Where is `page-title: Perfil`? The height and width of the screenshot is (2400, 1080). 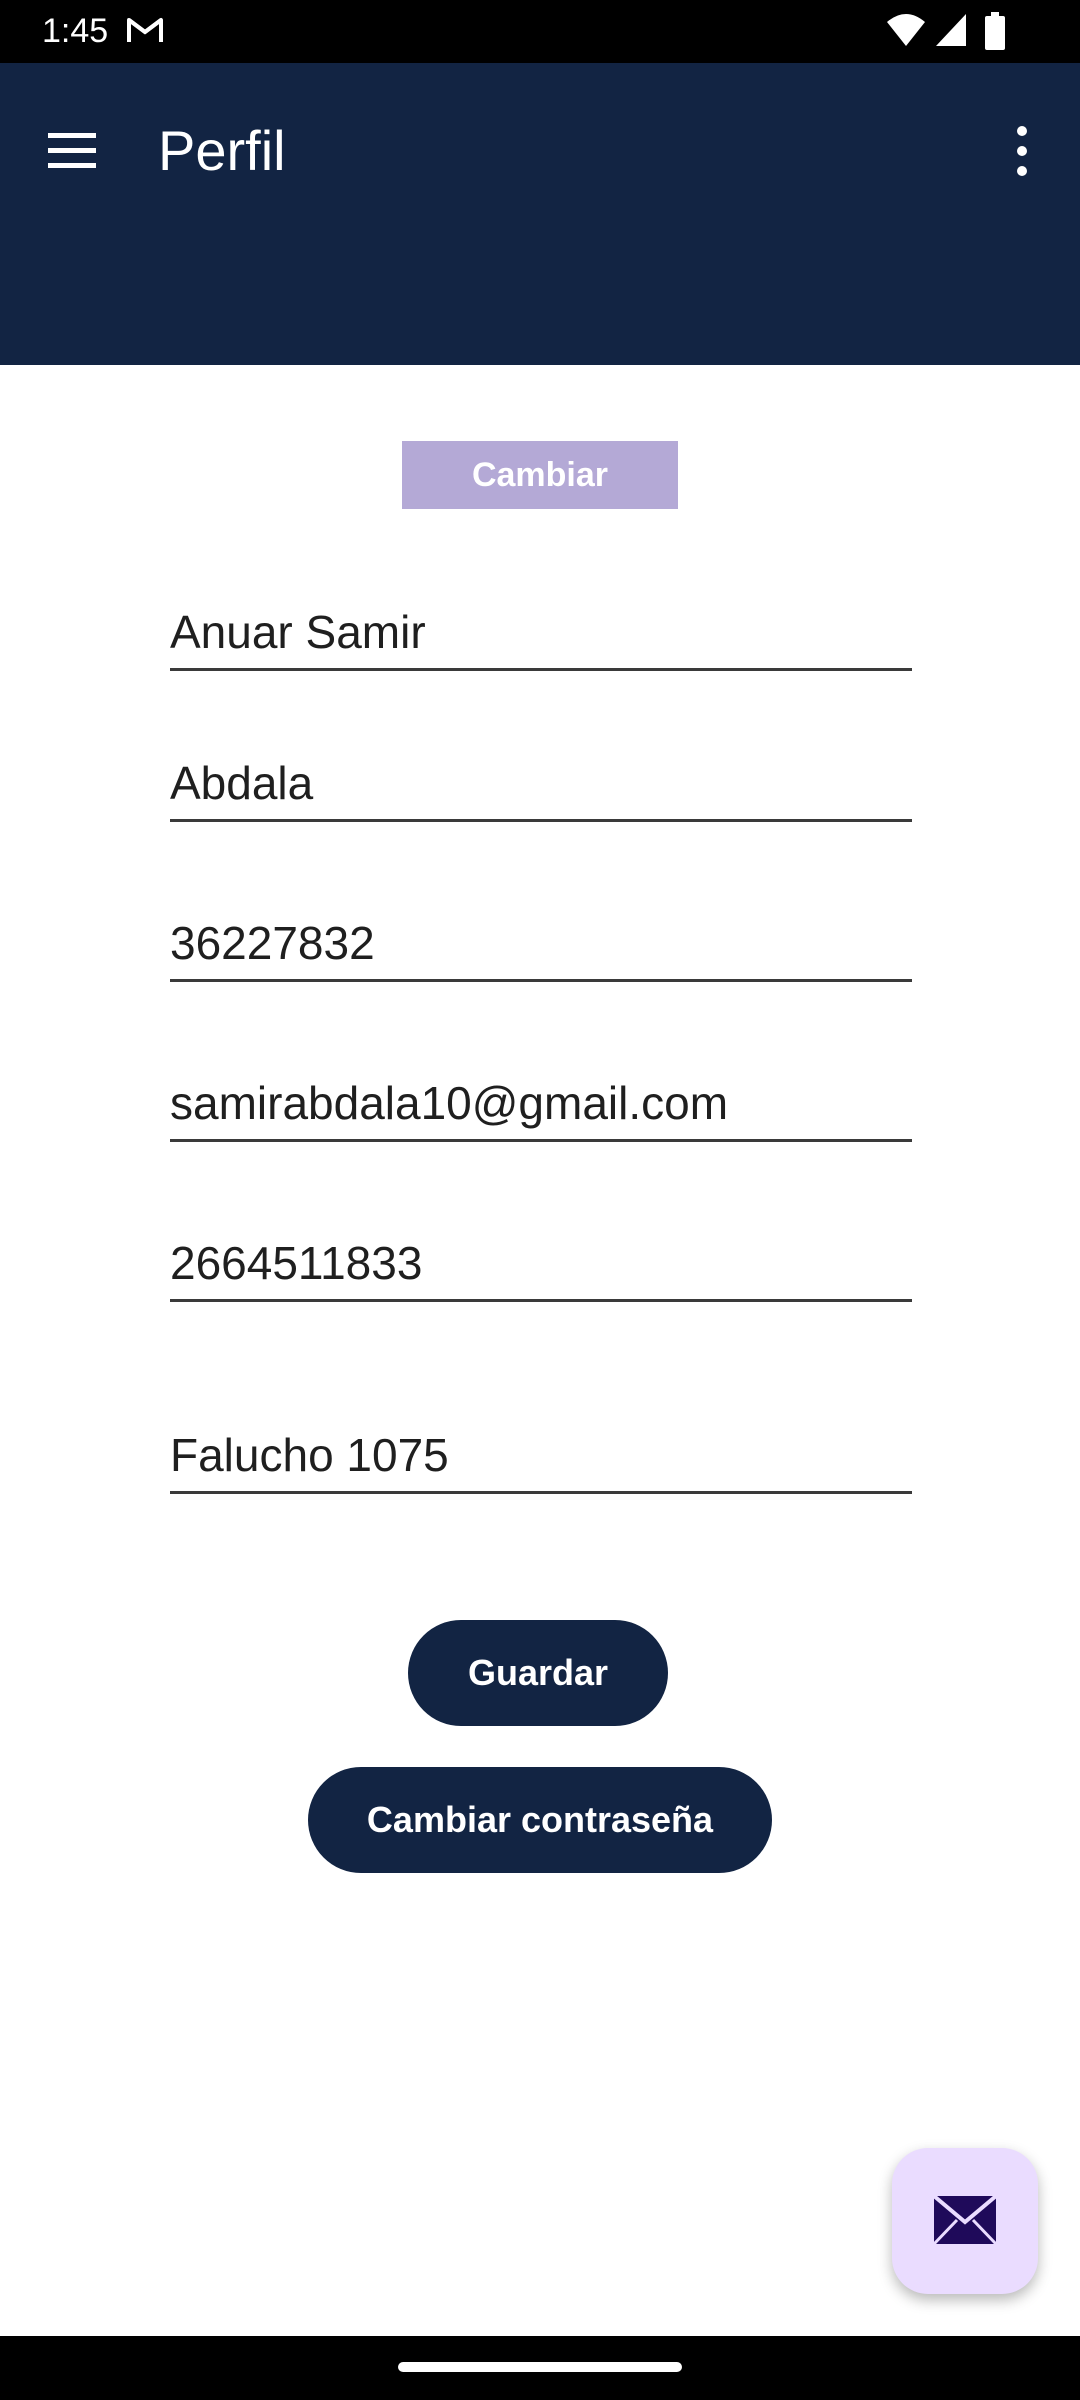 page-title: Perfil is located at coordinates (222, 150).